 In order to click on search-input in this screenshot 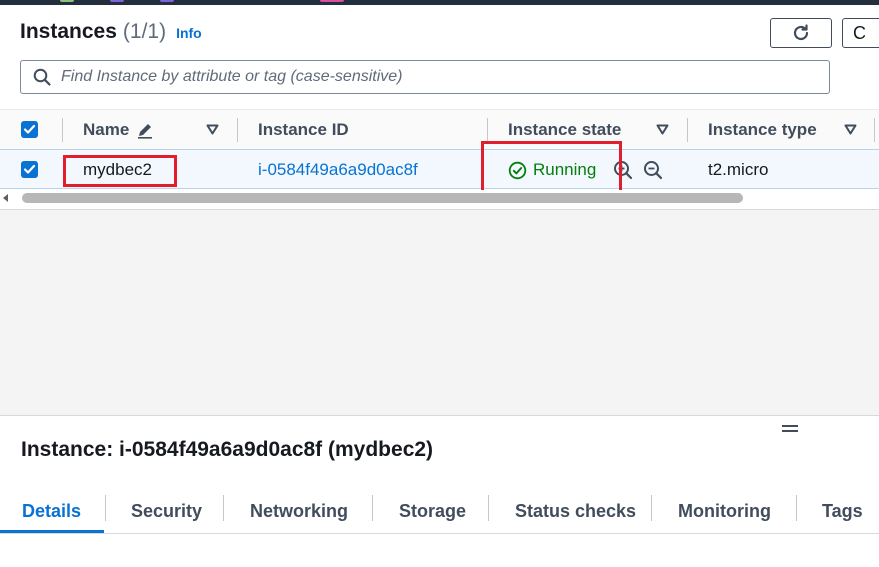, I will do `click(441, 77)`.